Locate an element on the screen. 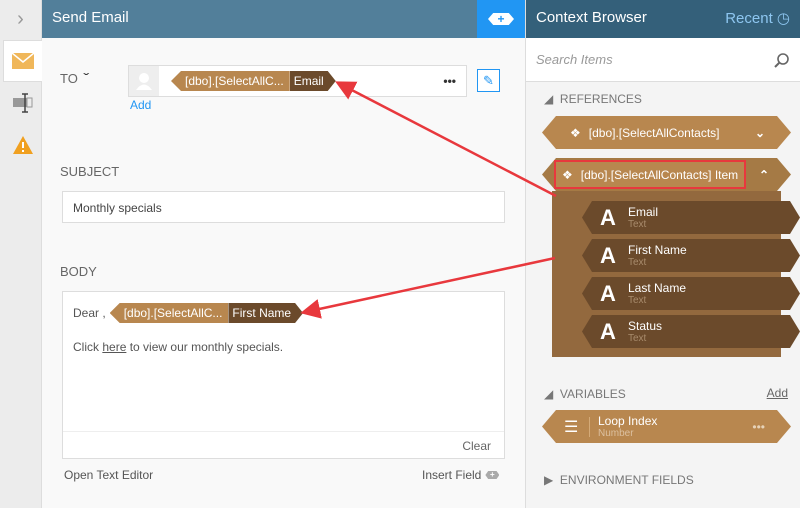 The image size is (800, 508). variable-name: Loop Index is located at coordinates (628, 421).